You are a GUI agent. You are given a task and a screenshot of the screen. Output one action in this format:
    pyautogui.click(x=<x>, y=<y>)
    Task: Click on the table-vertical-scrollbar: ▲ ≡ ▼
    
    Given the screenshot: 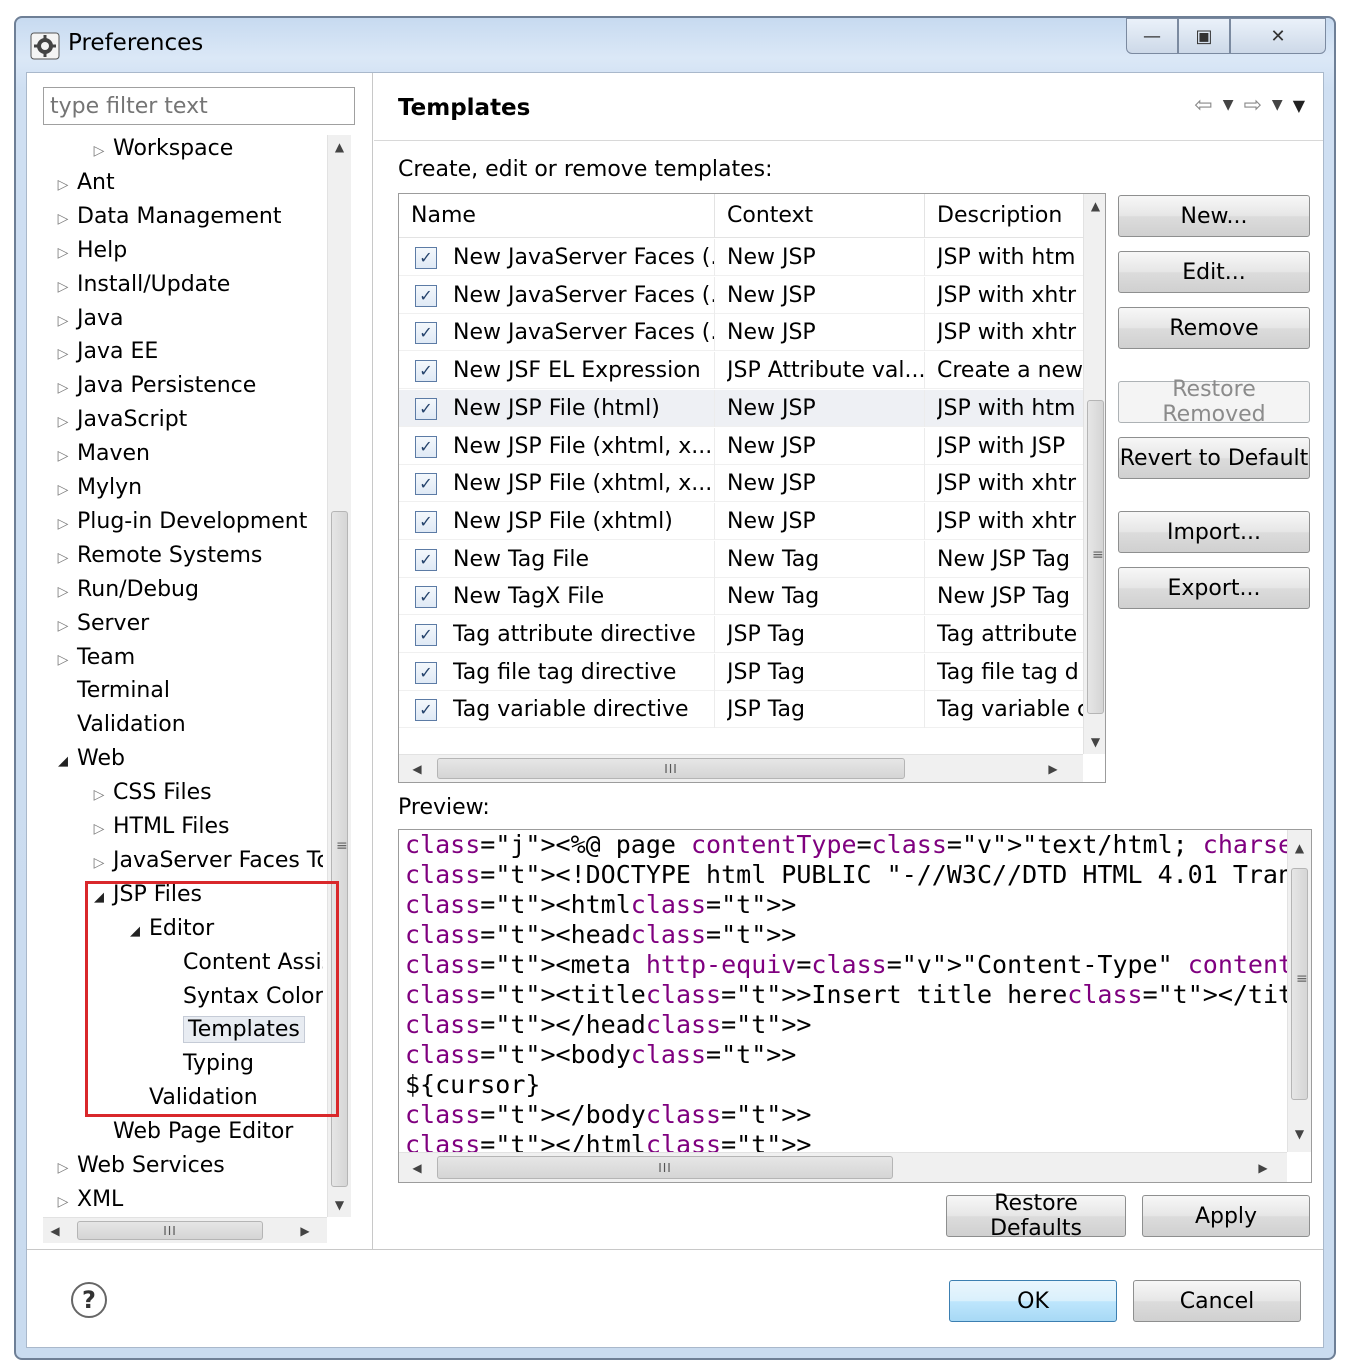 What is the action you would take?
    pyautogui.click(x=1094, y=474)
    